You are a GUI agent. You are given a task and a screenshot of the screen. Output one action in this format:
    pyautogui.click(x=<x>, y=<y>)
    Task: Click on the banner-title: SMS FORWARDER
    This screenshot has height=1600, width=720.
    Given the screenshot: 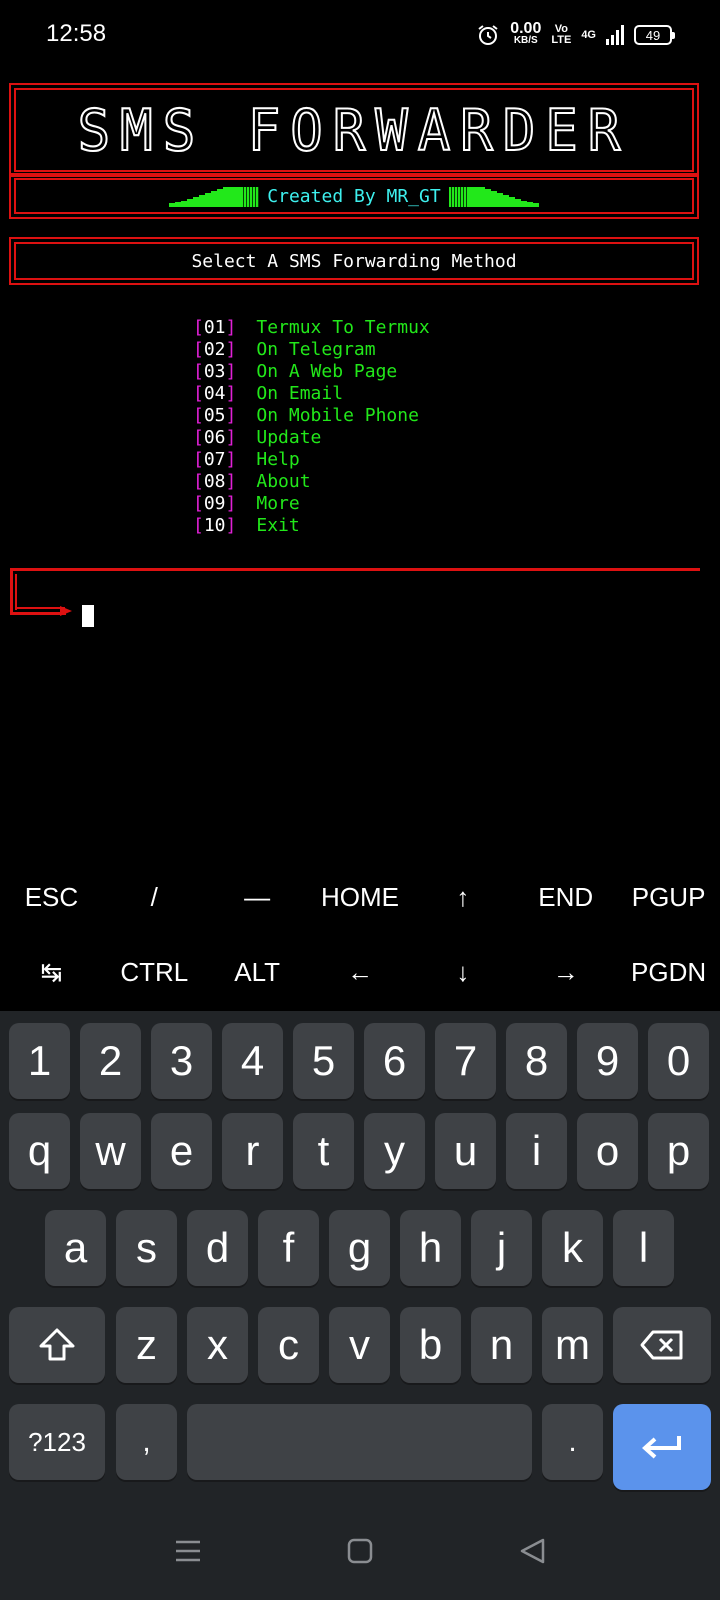 What is the action you would take?
    pyautogui.click(x=354, y=130)
    